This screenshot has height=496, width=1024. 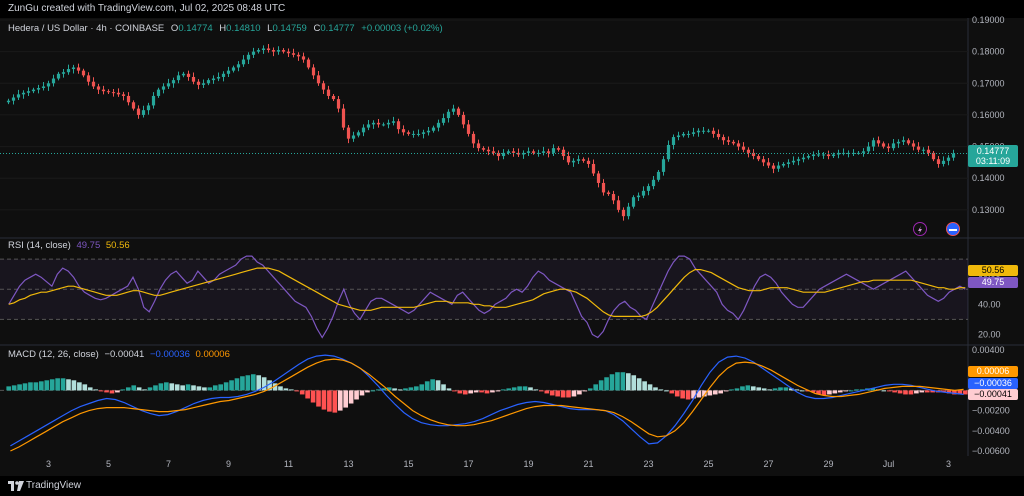 I want to click on time-tick-label: 27, so click(x=768, y=464).